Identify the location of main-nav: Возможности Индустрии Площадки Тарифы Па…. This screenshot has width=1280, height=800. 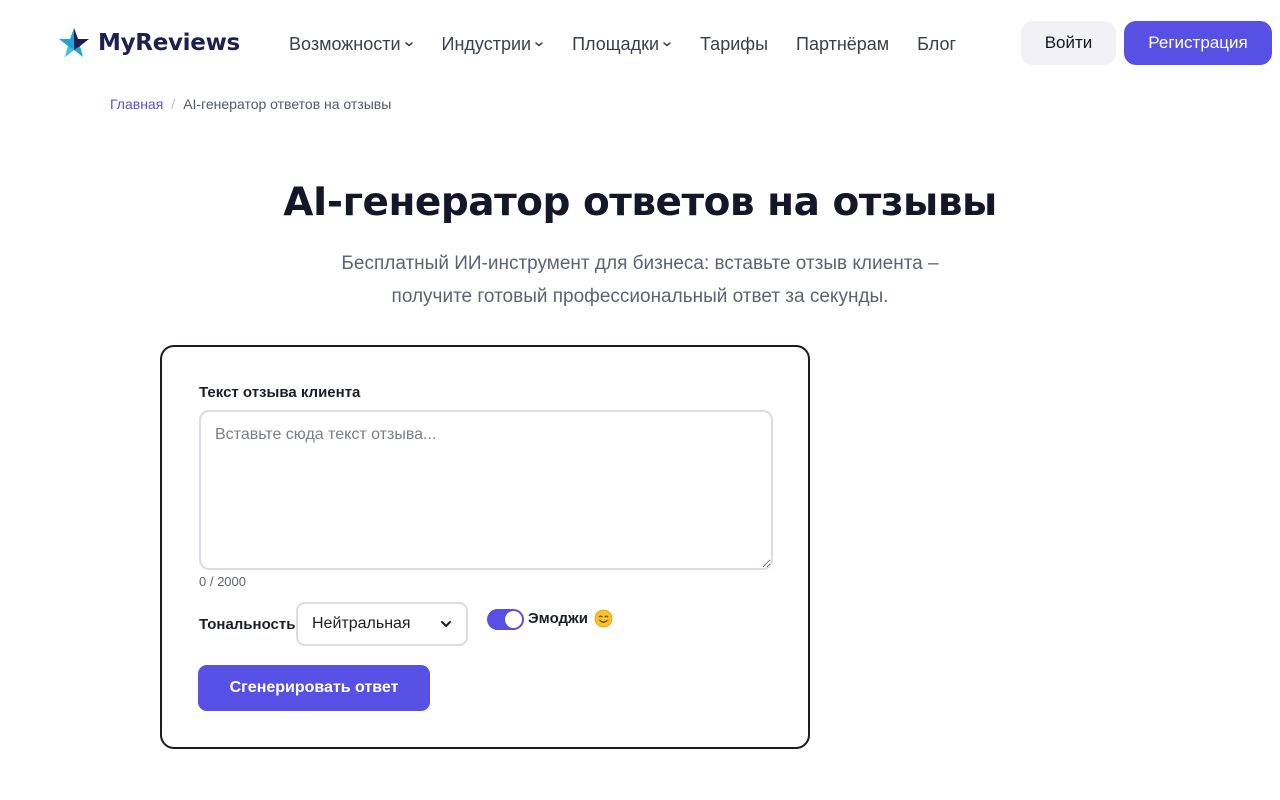
(622, 44).